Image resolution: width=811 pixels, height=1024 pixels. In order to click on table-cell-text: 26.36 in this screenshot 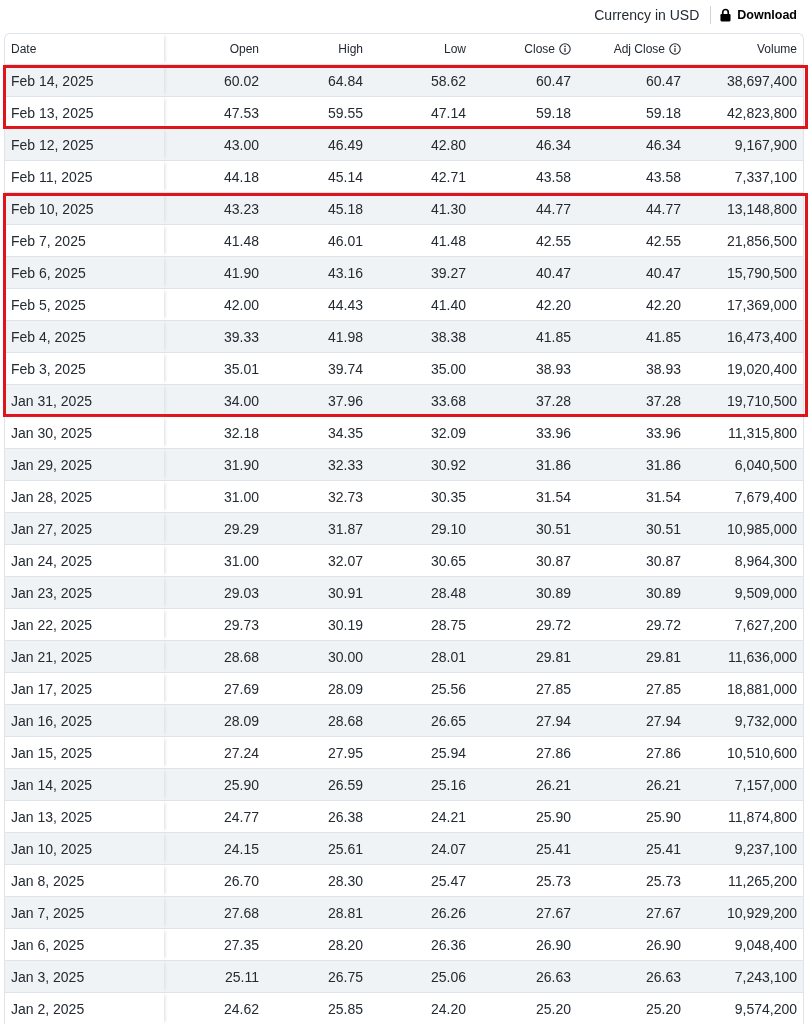, I will do `click(448, 945)`.